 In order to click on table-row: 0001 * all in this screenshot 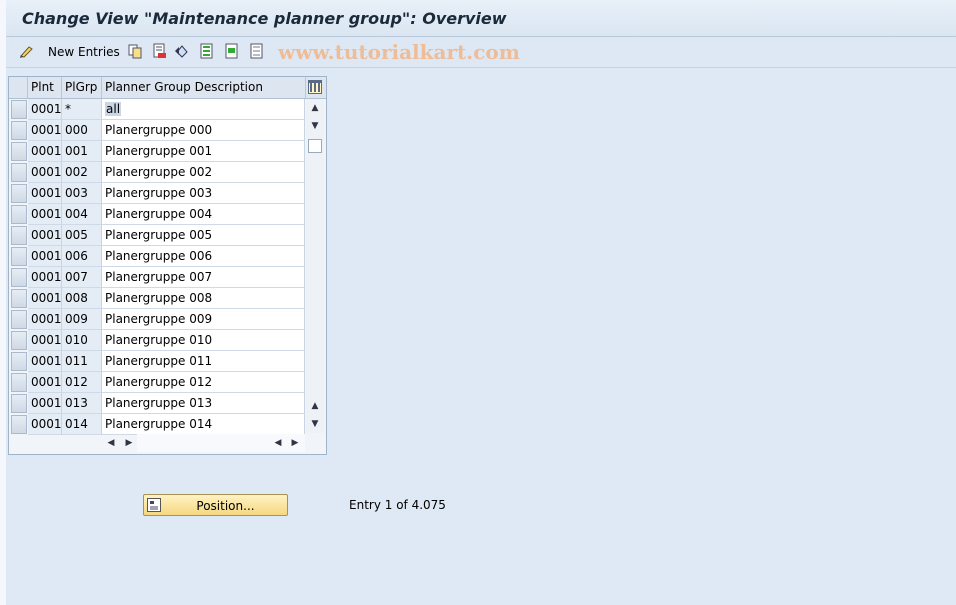, I will do `click(157, 109)`.